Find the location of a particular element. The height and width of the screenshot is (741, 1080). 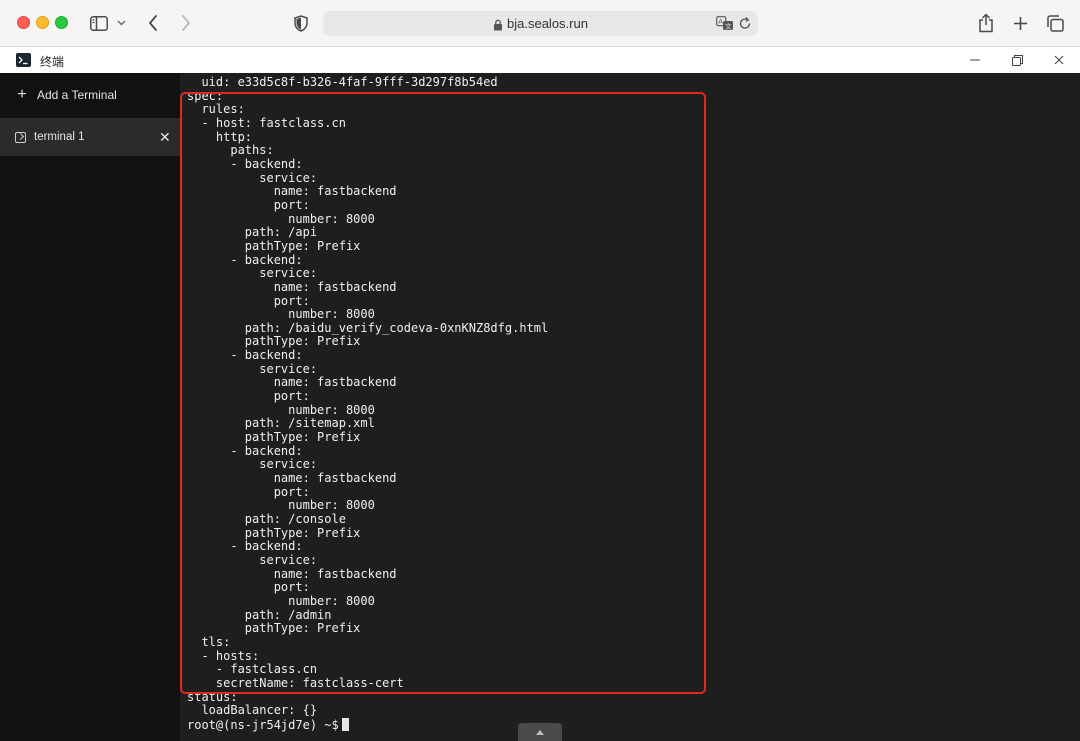

terminal-tab-label: terminal 1 is located at coordinates (59, 137).